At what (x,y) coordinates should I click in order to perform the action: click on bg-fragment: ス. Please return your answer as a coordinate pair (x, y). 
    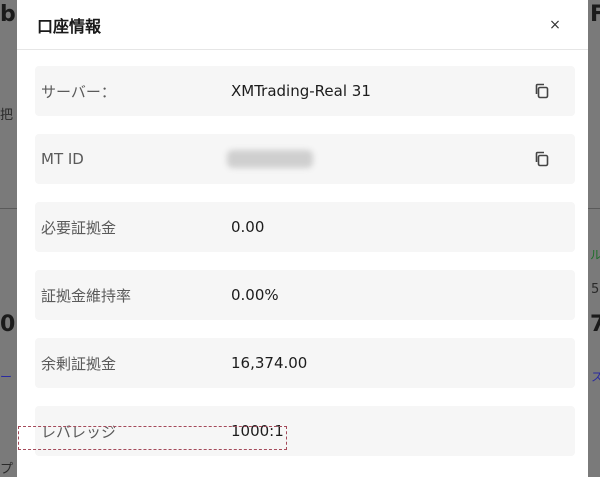
    Looking at the image, I should click on (595, 377).